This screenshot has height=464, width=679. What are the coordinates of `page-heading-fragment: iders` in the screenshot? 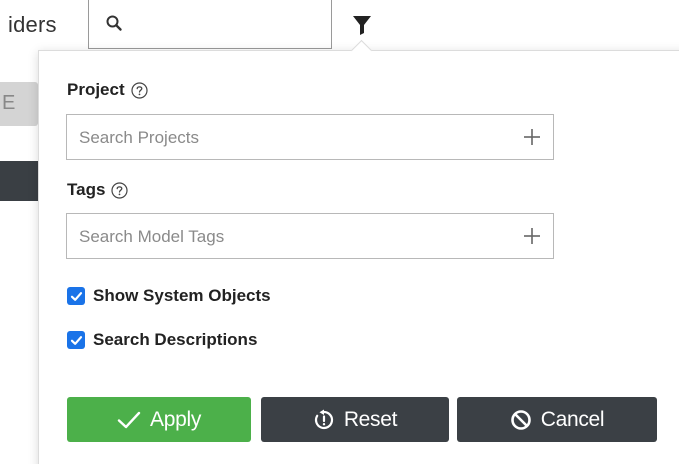 It's located at (32, 24).